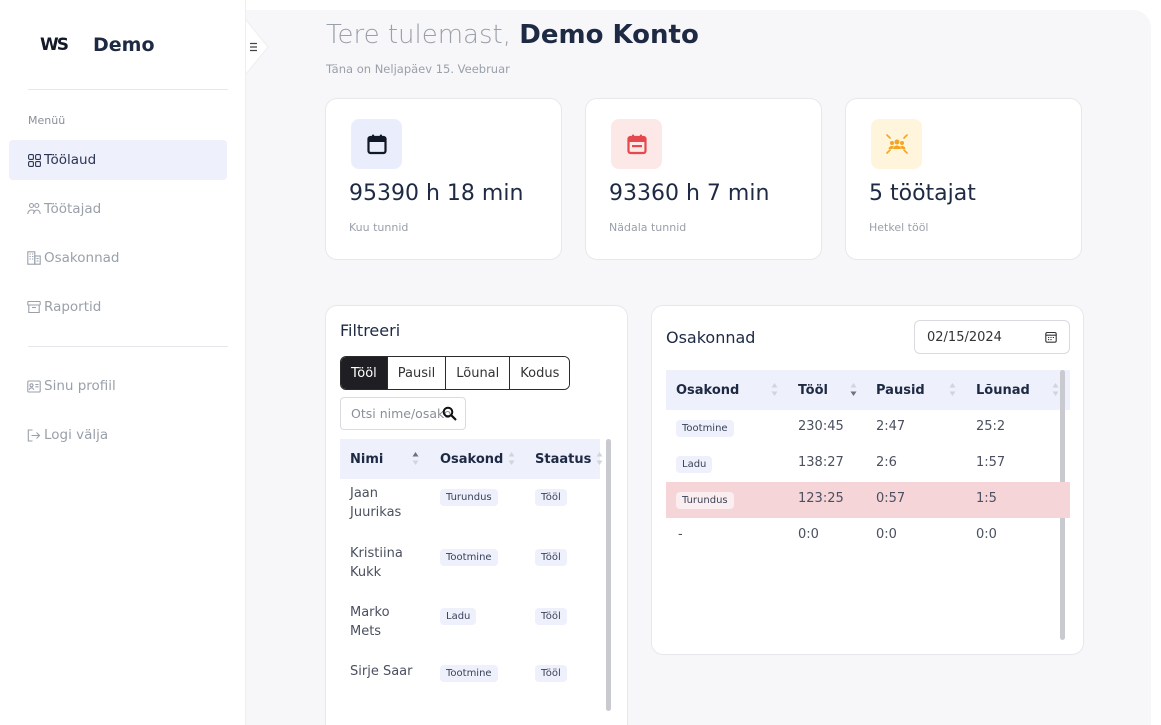 The height and width of the screenshot is (725, 1161). I want to click on stat-label: Kuu tunnid, so click(379, 227).